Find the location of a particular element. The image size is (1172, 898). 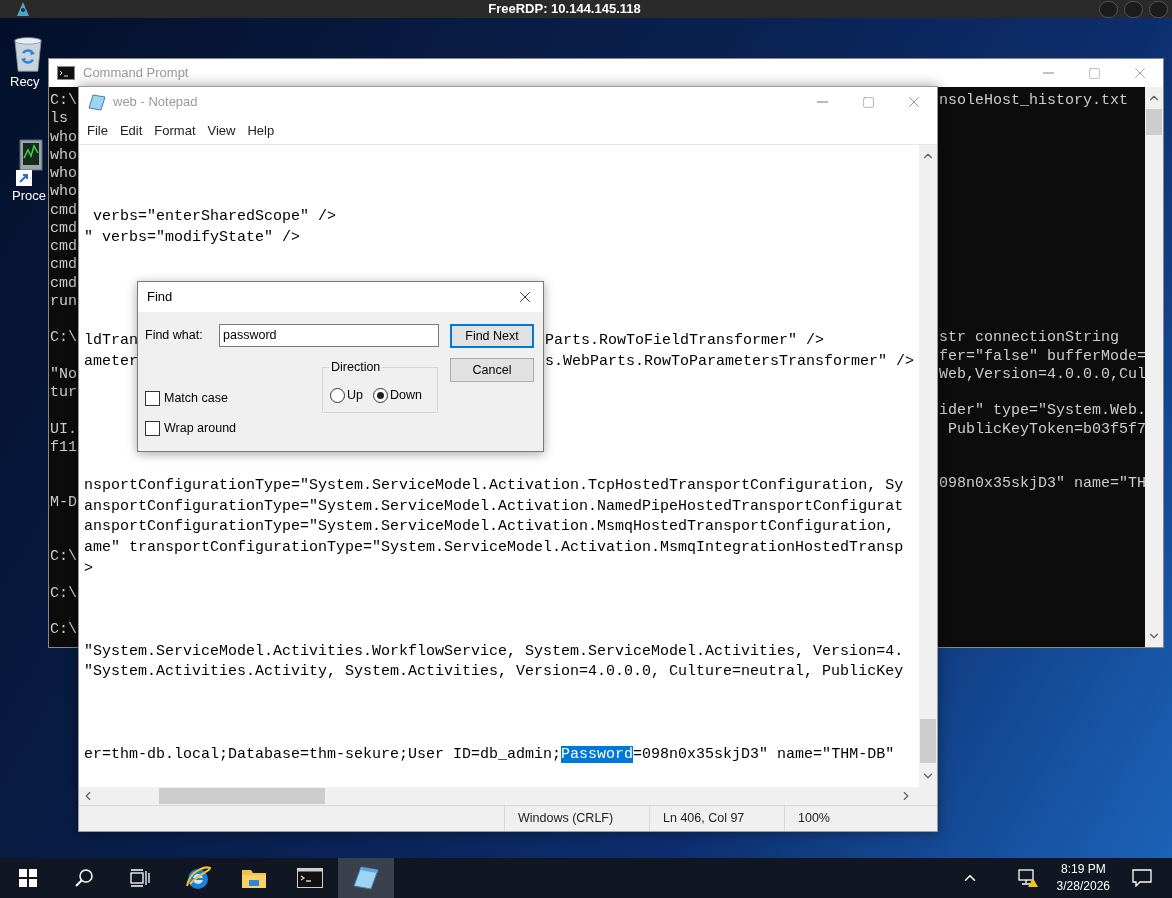

status-field: Windows (CRLF) is located at coordinates (576, 818).